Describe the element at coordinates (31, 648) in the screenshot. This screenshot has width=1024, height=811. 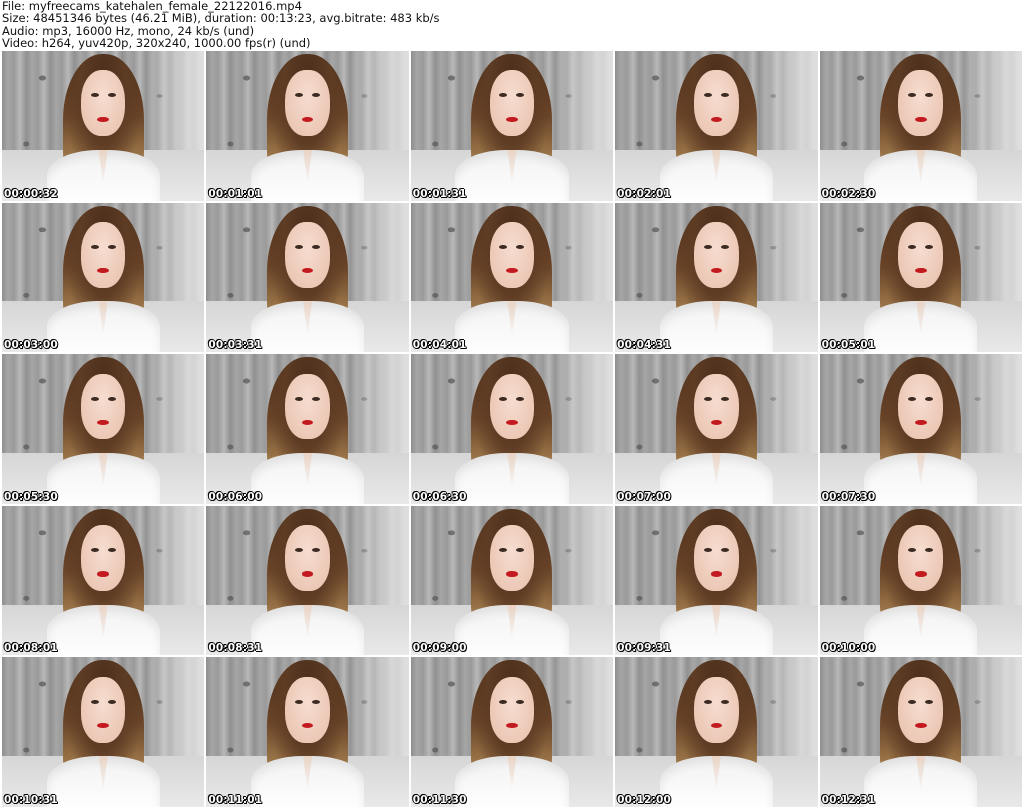
I see `frame-timestamp: 00:08:01` at that location.